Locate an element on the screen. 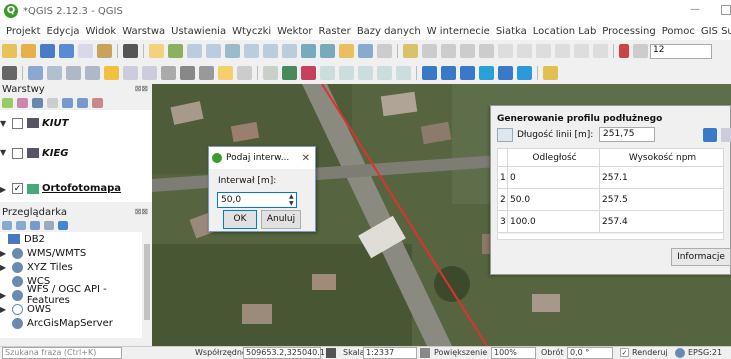  layer-digitize-icon is located at coordinates (289, 73).